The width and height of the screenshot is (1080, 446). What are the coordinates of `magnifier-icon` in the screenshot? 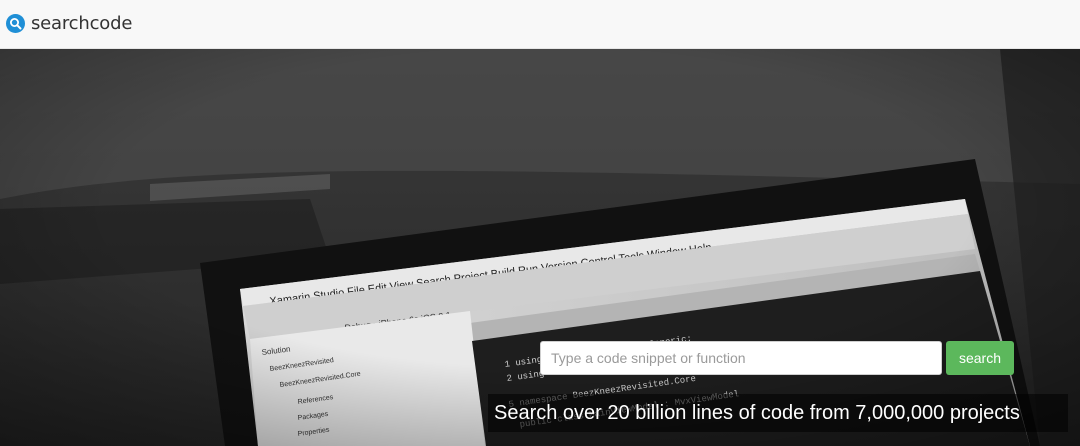 It's located at (15, 23).